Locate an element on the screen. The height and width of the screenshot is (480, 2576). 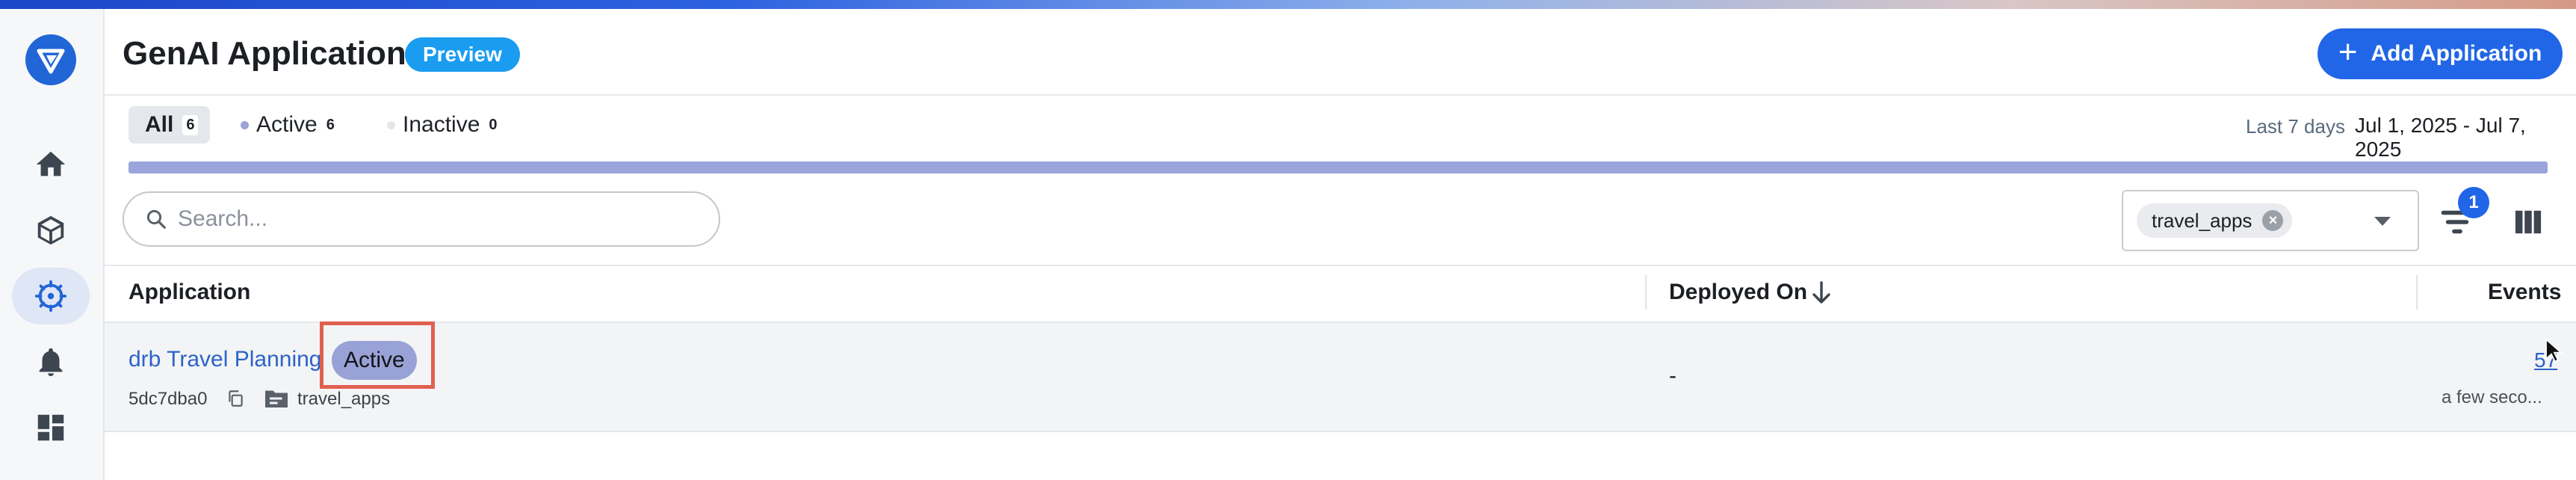
search-input is located at coordinates (432, 219).